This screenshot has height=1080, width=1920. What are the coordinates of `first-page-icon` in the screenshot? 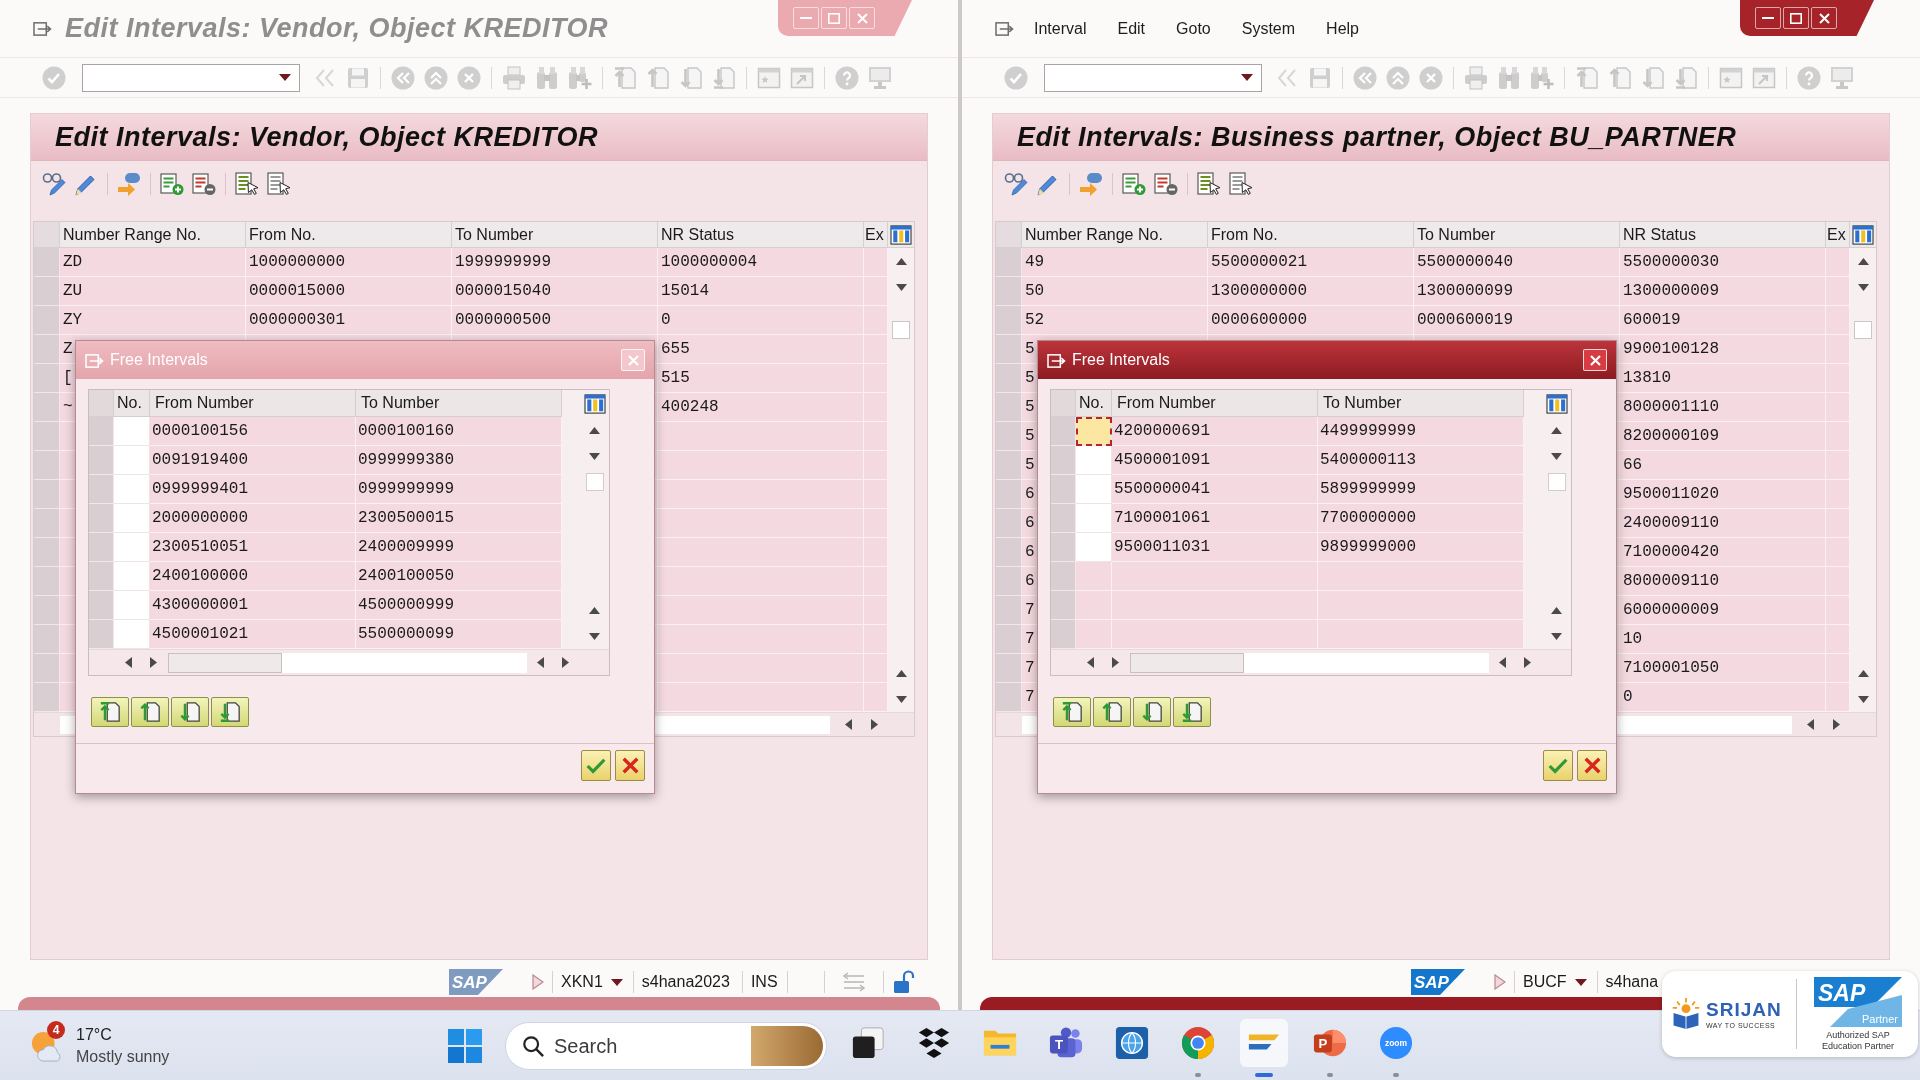 It's located at (1587, 77).